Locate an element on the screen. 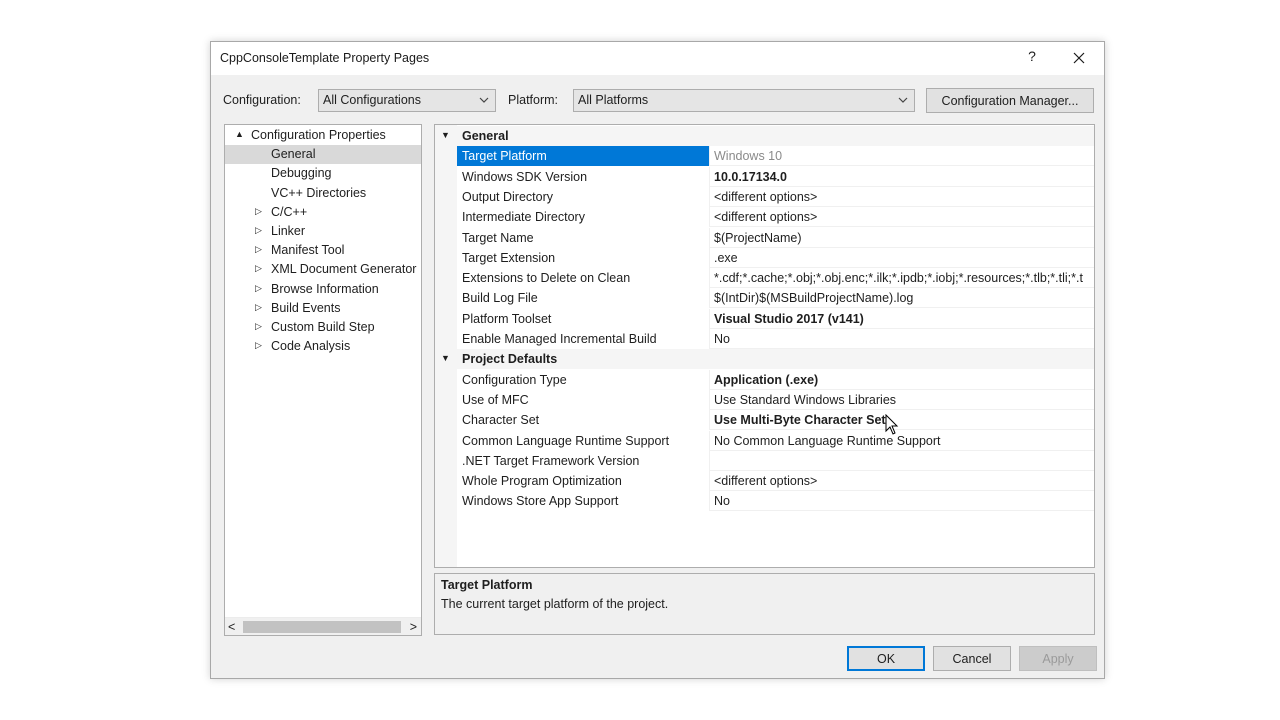  property-row: Target Platform Windows 10 is located at coordinates (764, 156).